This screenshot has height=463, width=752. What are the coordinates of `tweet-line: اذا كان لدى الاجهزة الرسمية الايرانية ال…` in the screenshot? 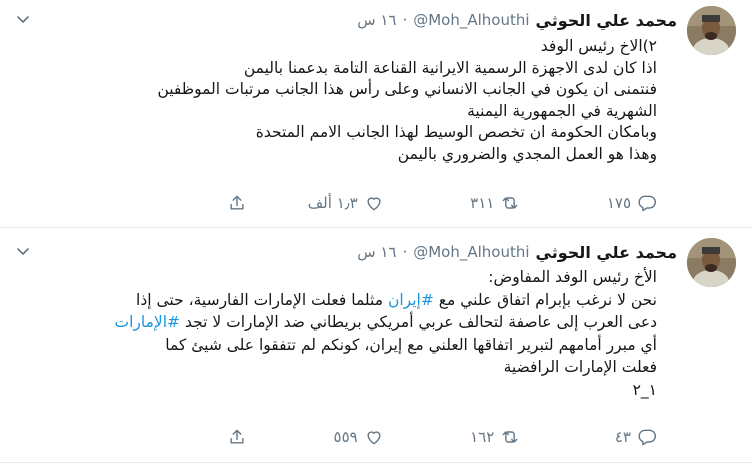 It's located at (450, 67).